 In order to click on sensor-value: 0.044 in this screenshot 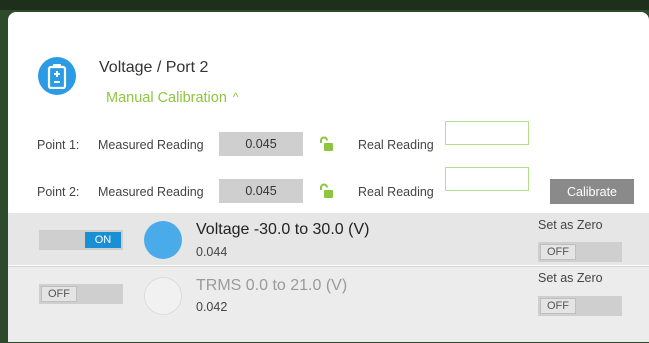, I will do `click(212, 252)`.